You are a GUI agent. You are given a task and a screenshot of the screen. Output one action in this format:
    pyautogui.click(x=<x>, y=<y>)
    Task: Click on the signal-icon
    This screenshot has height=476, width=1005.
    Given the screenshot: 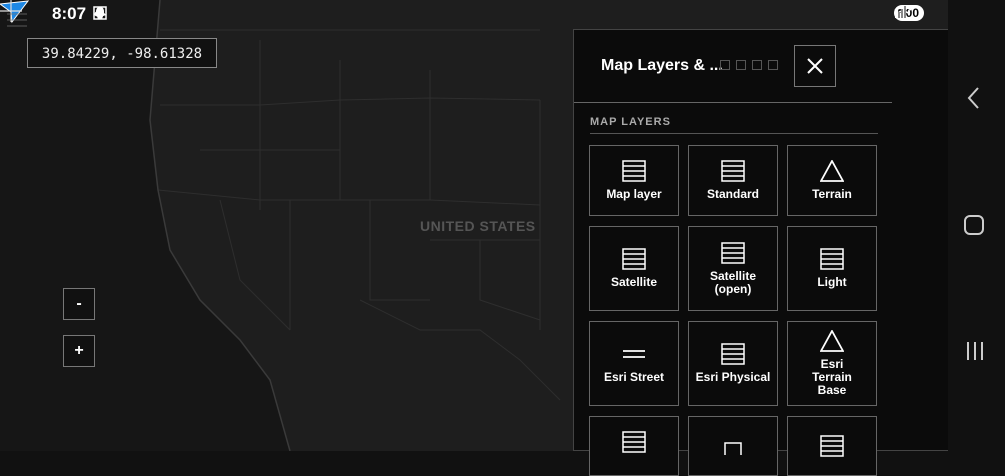 What is the action you would take?
    pyautogui.click(x=900, y=12)
    